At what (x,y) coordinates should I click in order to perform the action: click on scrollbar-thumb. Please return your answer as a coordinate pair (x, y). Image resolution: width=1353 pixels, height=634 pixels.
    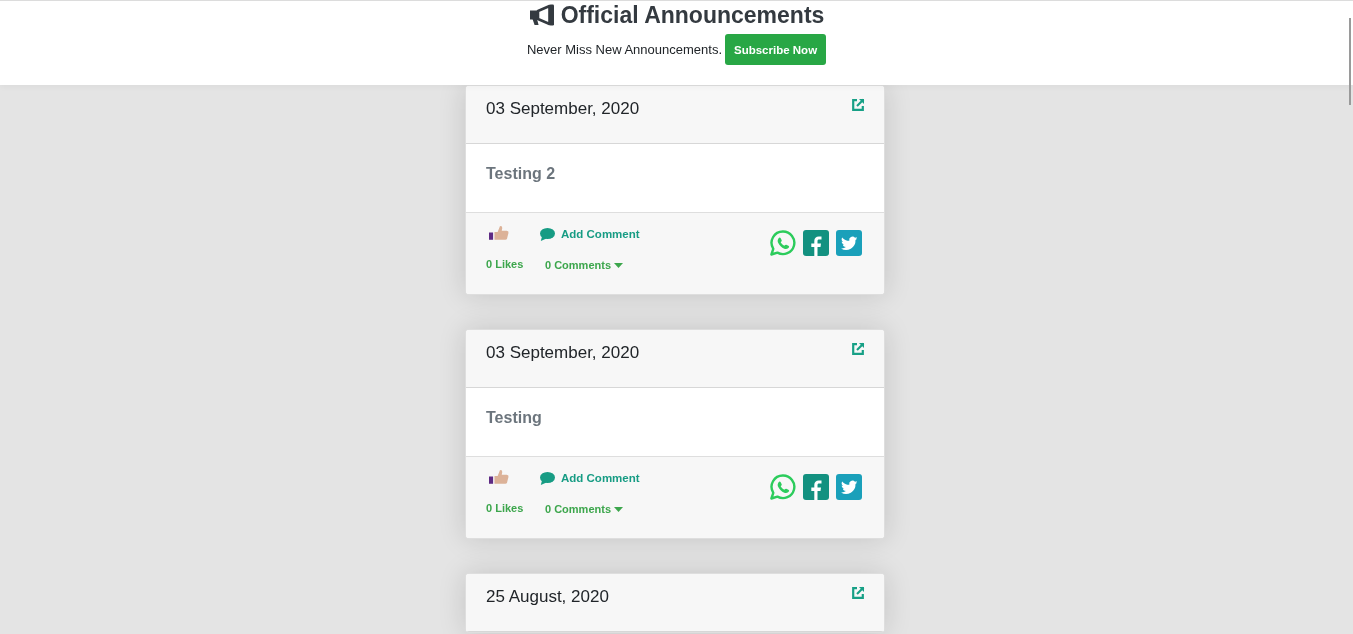
    Looking at the image, I should click on (1350, 61).